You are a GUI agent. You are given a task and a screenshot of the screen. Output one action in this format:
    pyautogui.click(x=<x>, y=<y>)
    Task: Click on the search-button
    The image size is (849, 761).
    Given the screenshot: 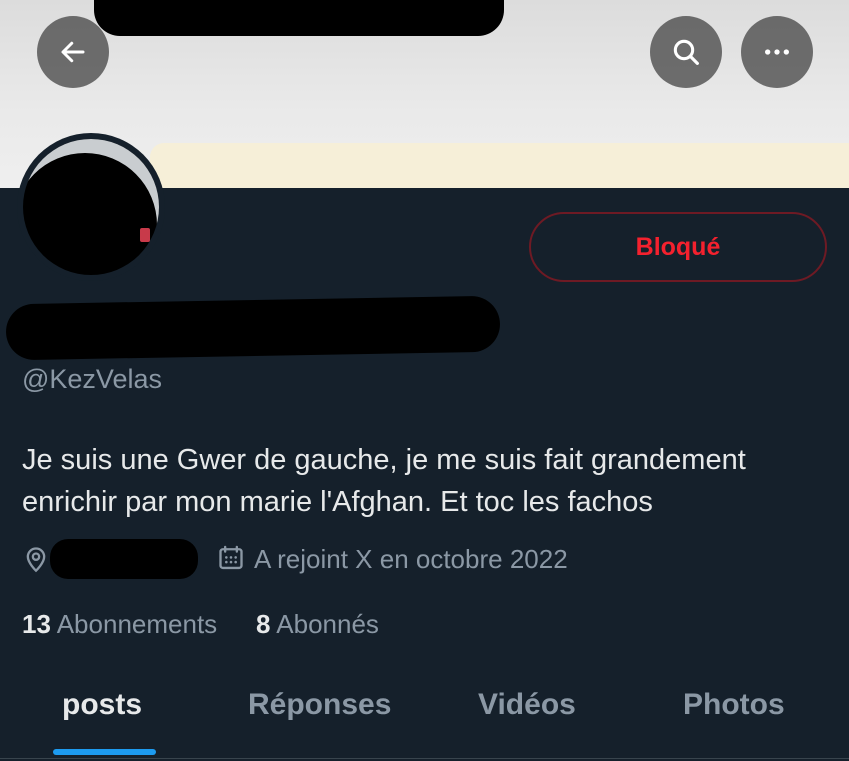 What is the action you would take?
    pyautogui.click(x=686, y=52)
    